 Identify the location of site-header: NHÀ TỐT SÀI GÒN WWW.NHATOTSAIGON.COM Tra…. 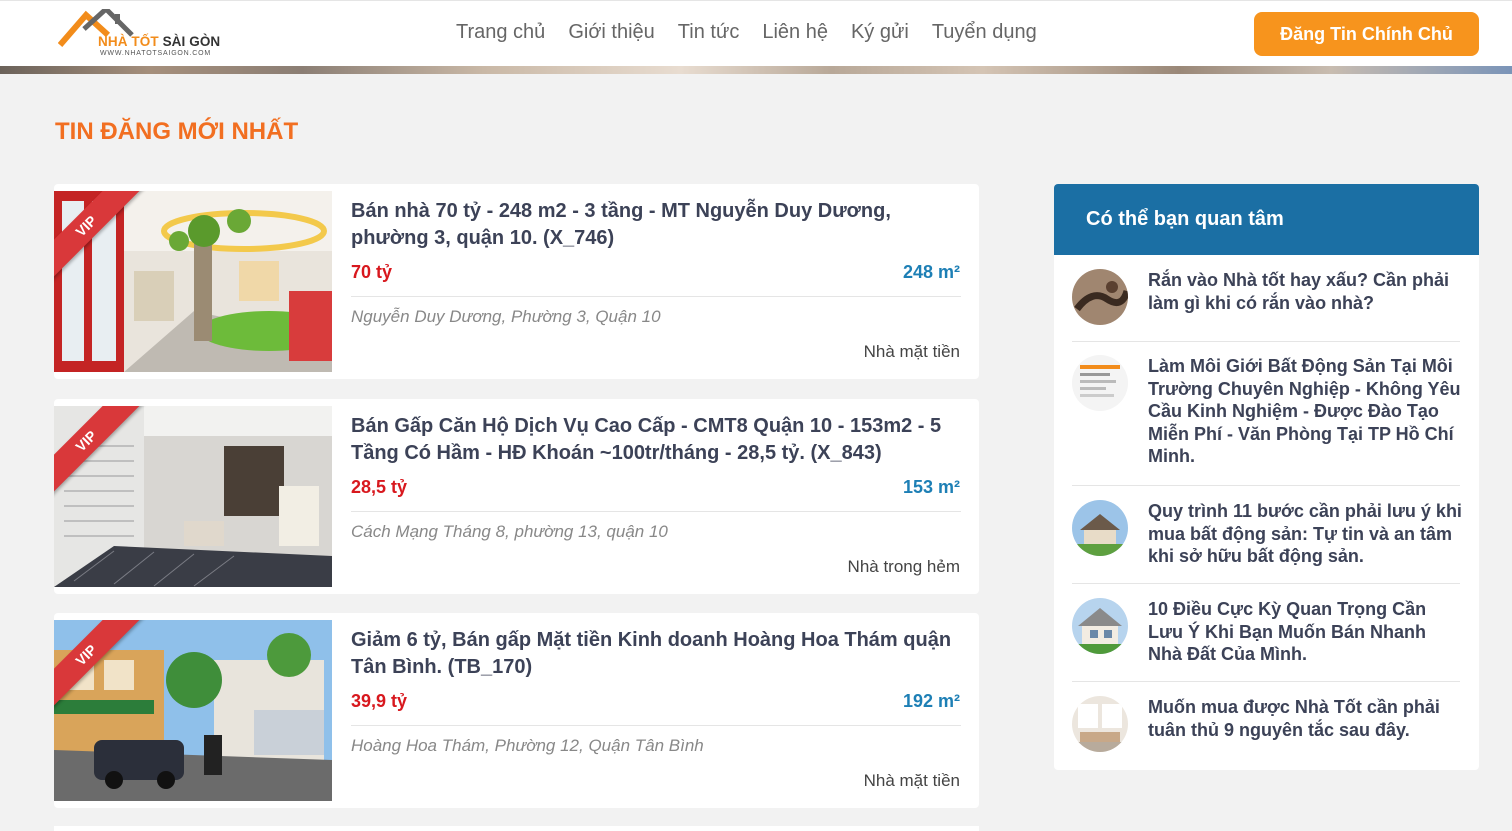
(756, 33).